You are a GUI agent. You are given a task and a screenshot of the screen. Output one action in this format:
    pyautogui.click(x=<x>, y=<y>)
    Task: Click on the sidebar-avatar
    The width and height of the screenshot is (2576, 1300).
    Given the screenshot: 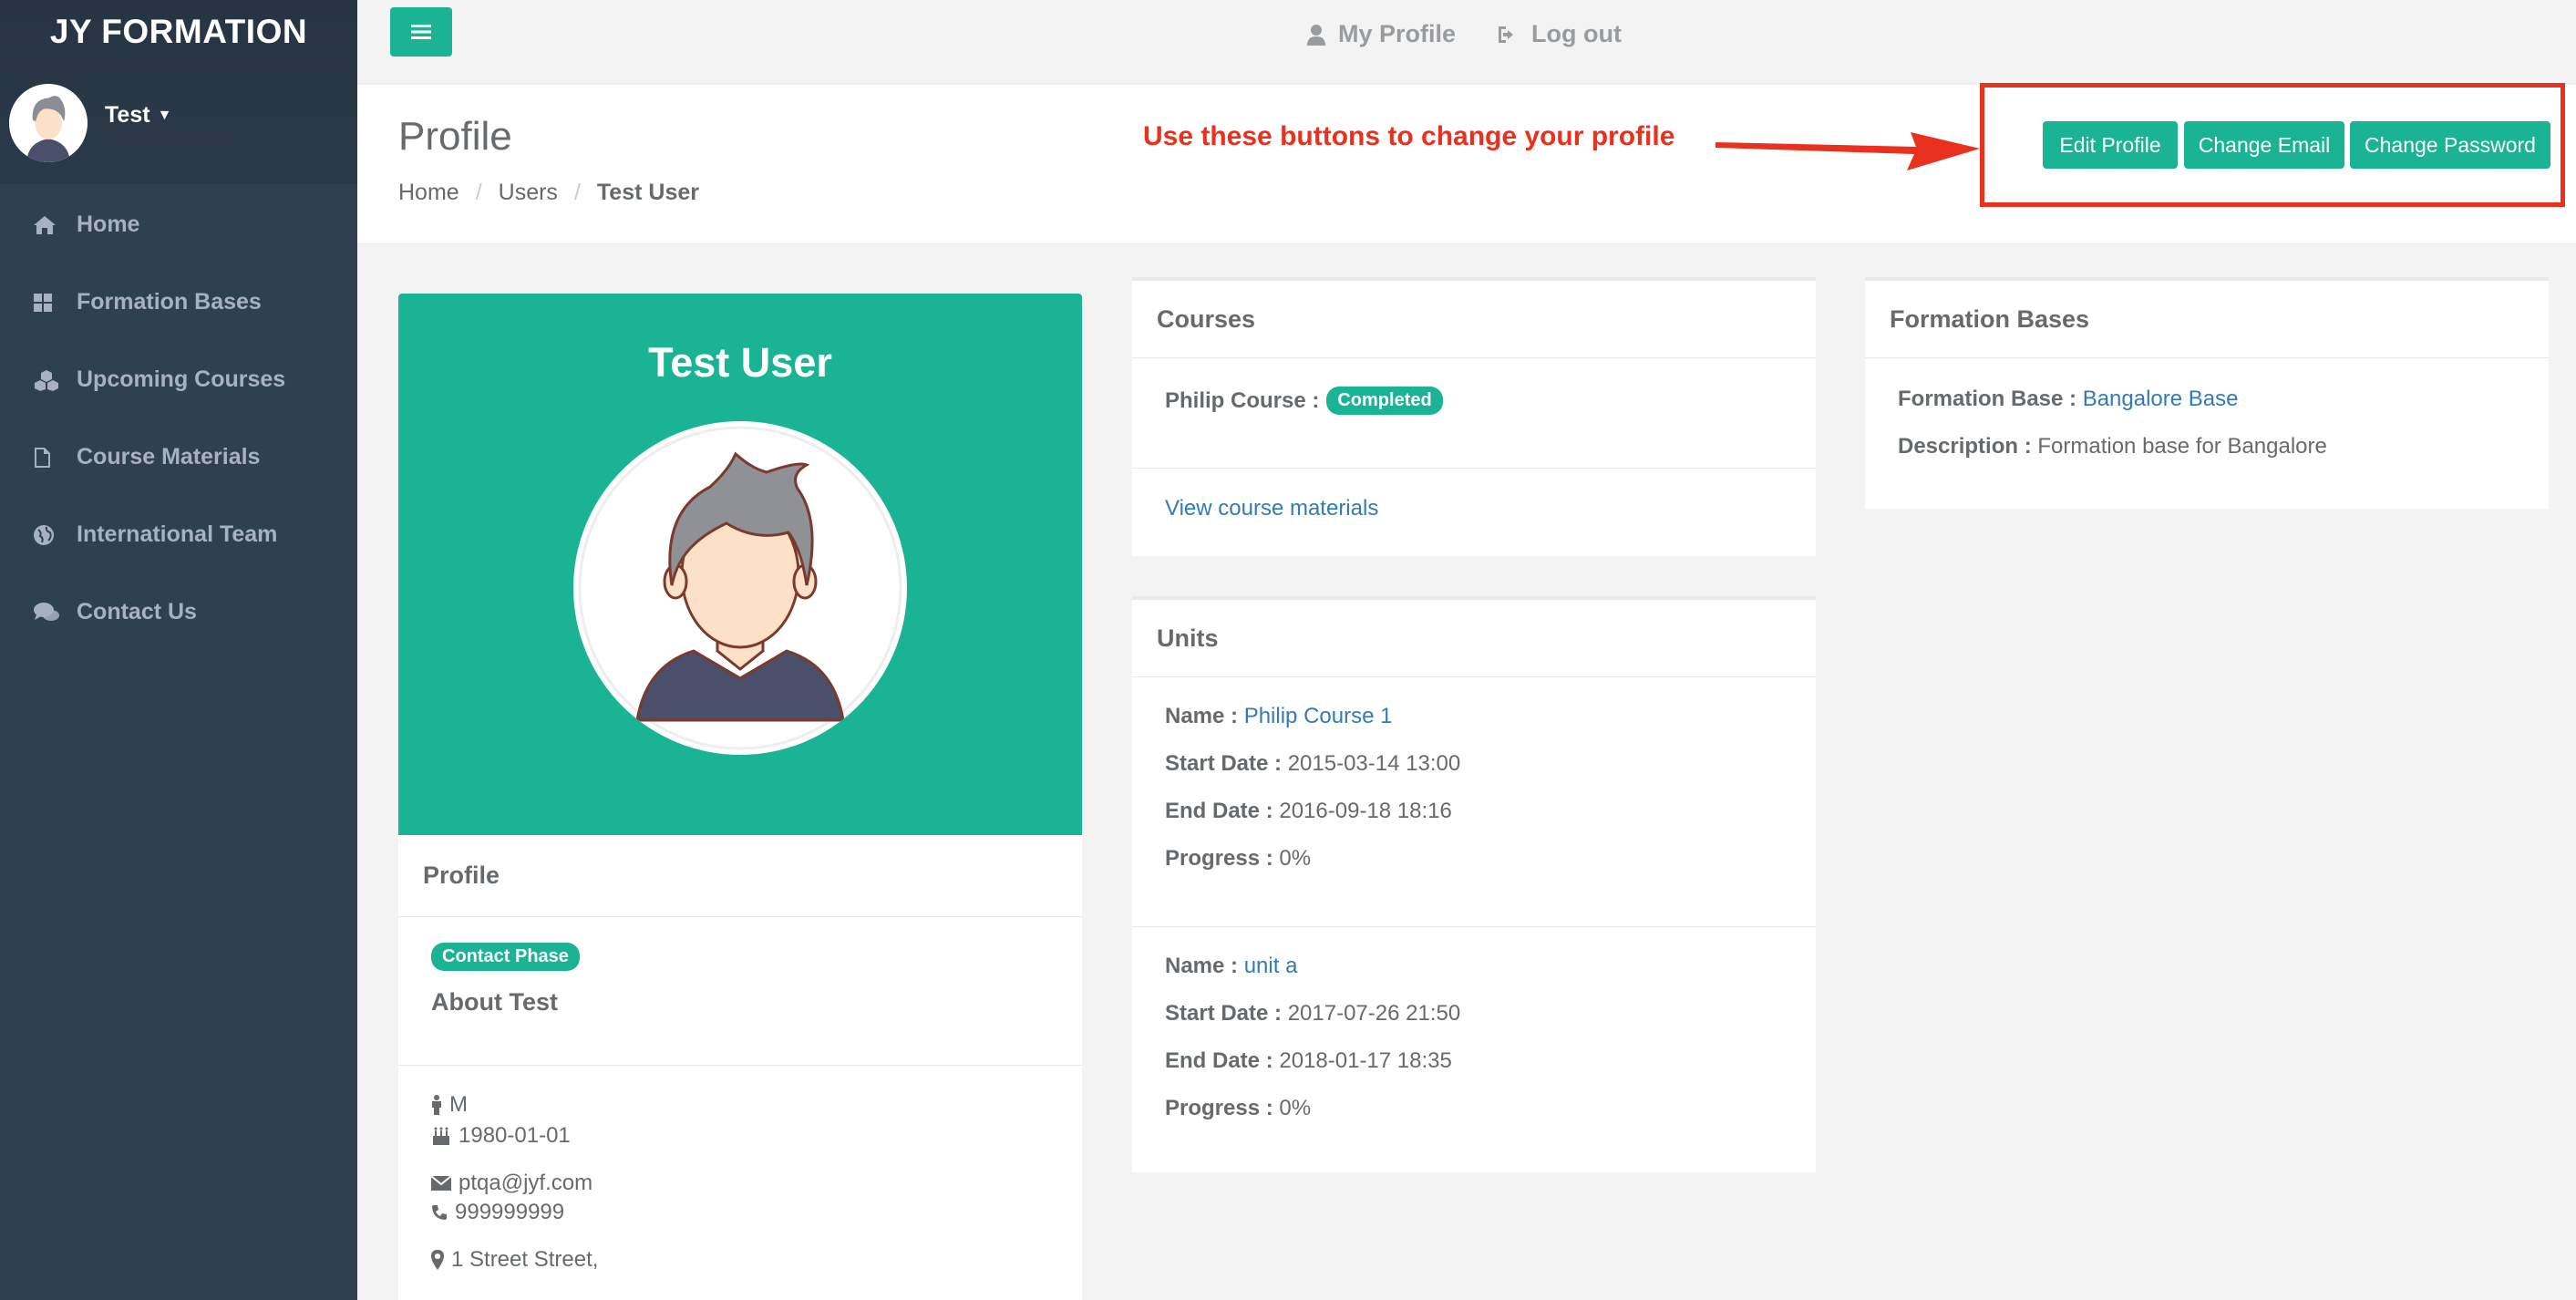 What is the action you would take?
    pyautogui.click(x=48, y=123)
    